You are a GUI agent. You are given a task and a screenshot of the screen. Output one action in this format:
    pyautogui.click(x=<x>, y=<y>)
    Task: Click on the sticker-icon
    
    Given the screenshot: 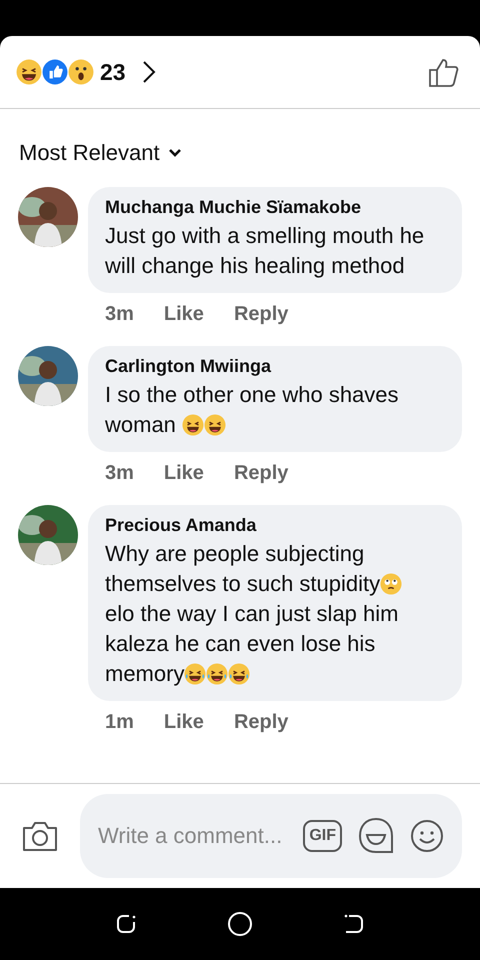 What is the action you would take?
    pyautogui.click(x=376, y=836)
    